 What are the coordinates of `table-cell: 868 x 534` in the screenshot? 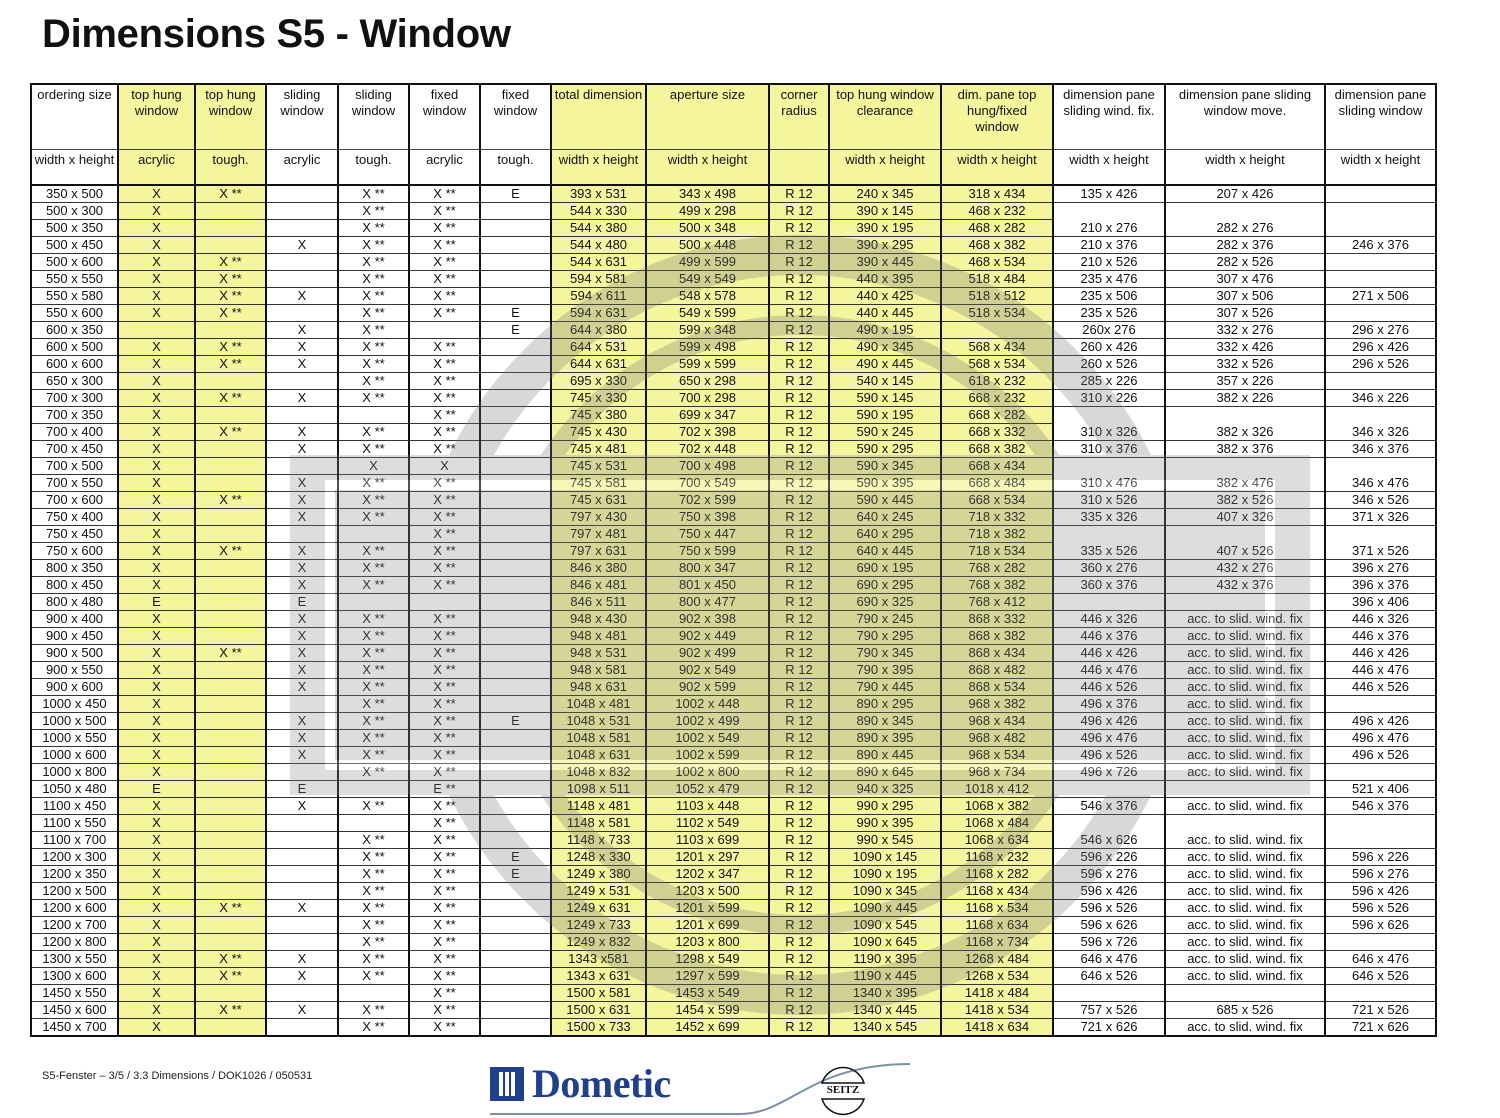 It's located at (997, 687).